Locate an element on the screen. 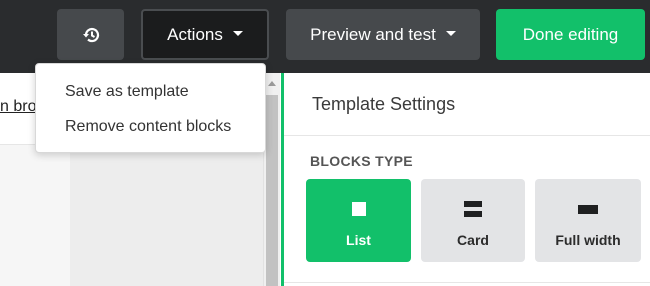 Image resolution: width=650 pixels, height=286 pixels. settings-title: Template Settings is located at coordinates (384, 104).